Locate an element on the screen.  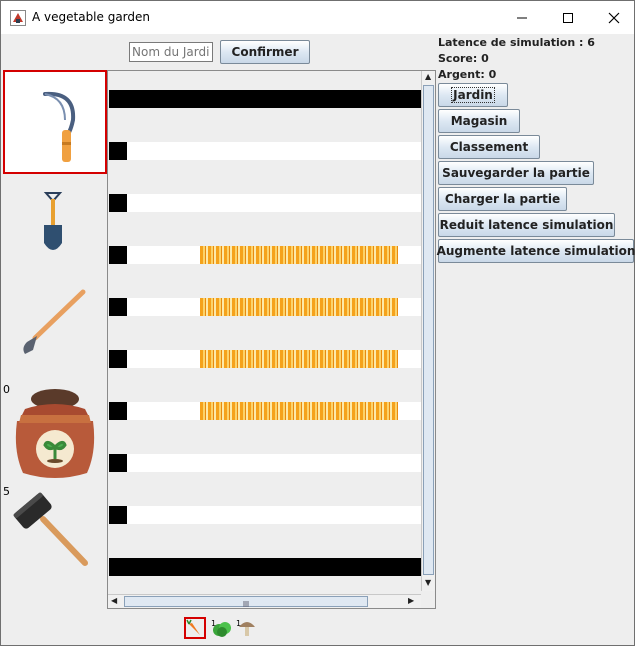
grip-icon is located at coordinates (246, 604).